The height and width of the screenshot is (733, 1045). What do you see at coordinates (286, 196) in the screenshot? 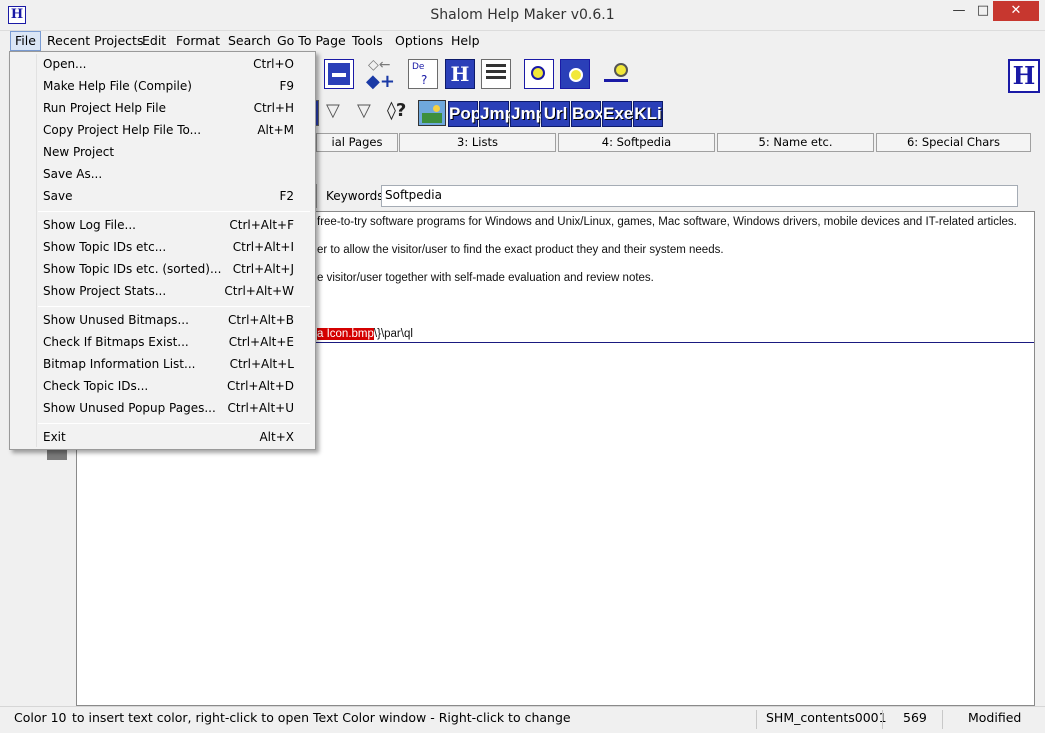
I see `menu-item-shortcut: F2` at bounding box center [286, 196].